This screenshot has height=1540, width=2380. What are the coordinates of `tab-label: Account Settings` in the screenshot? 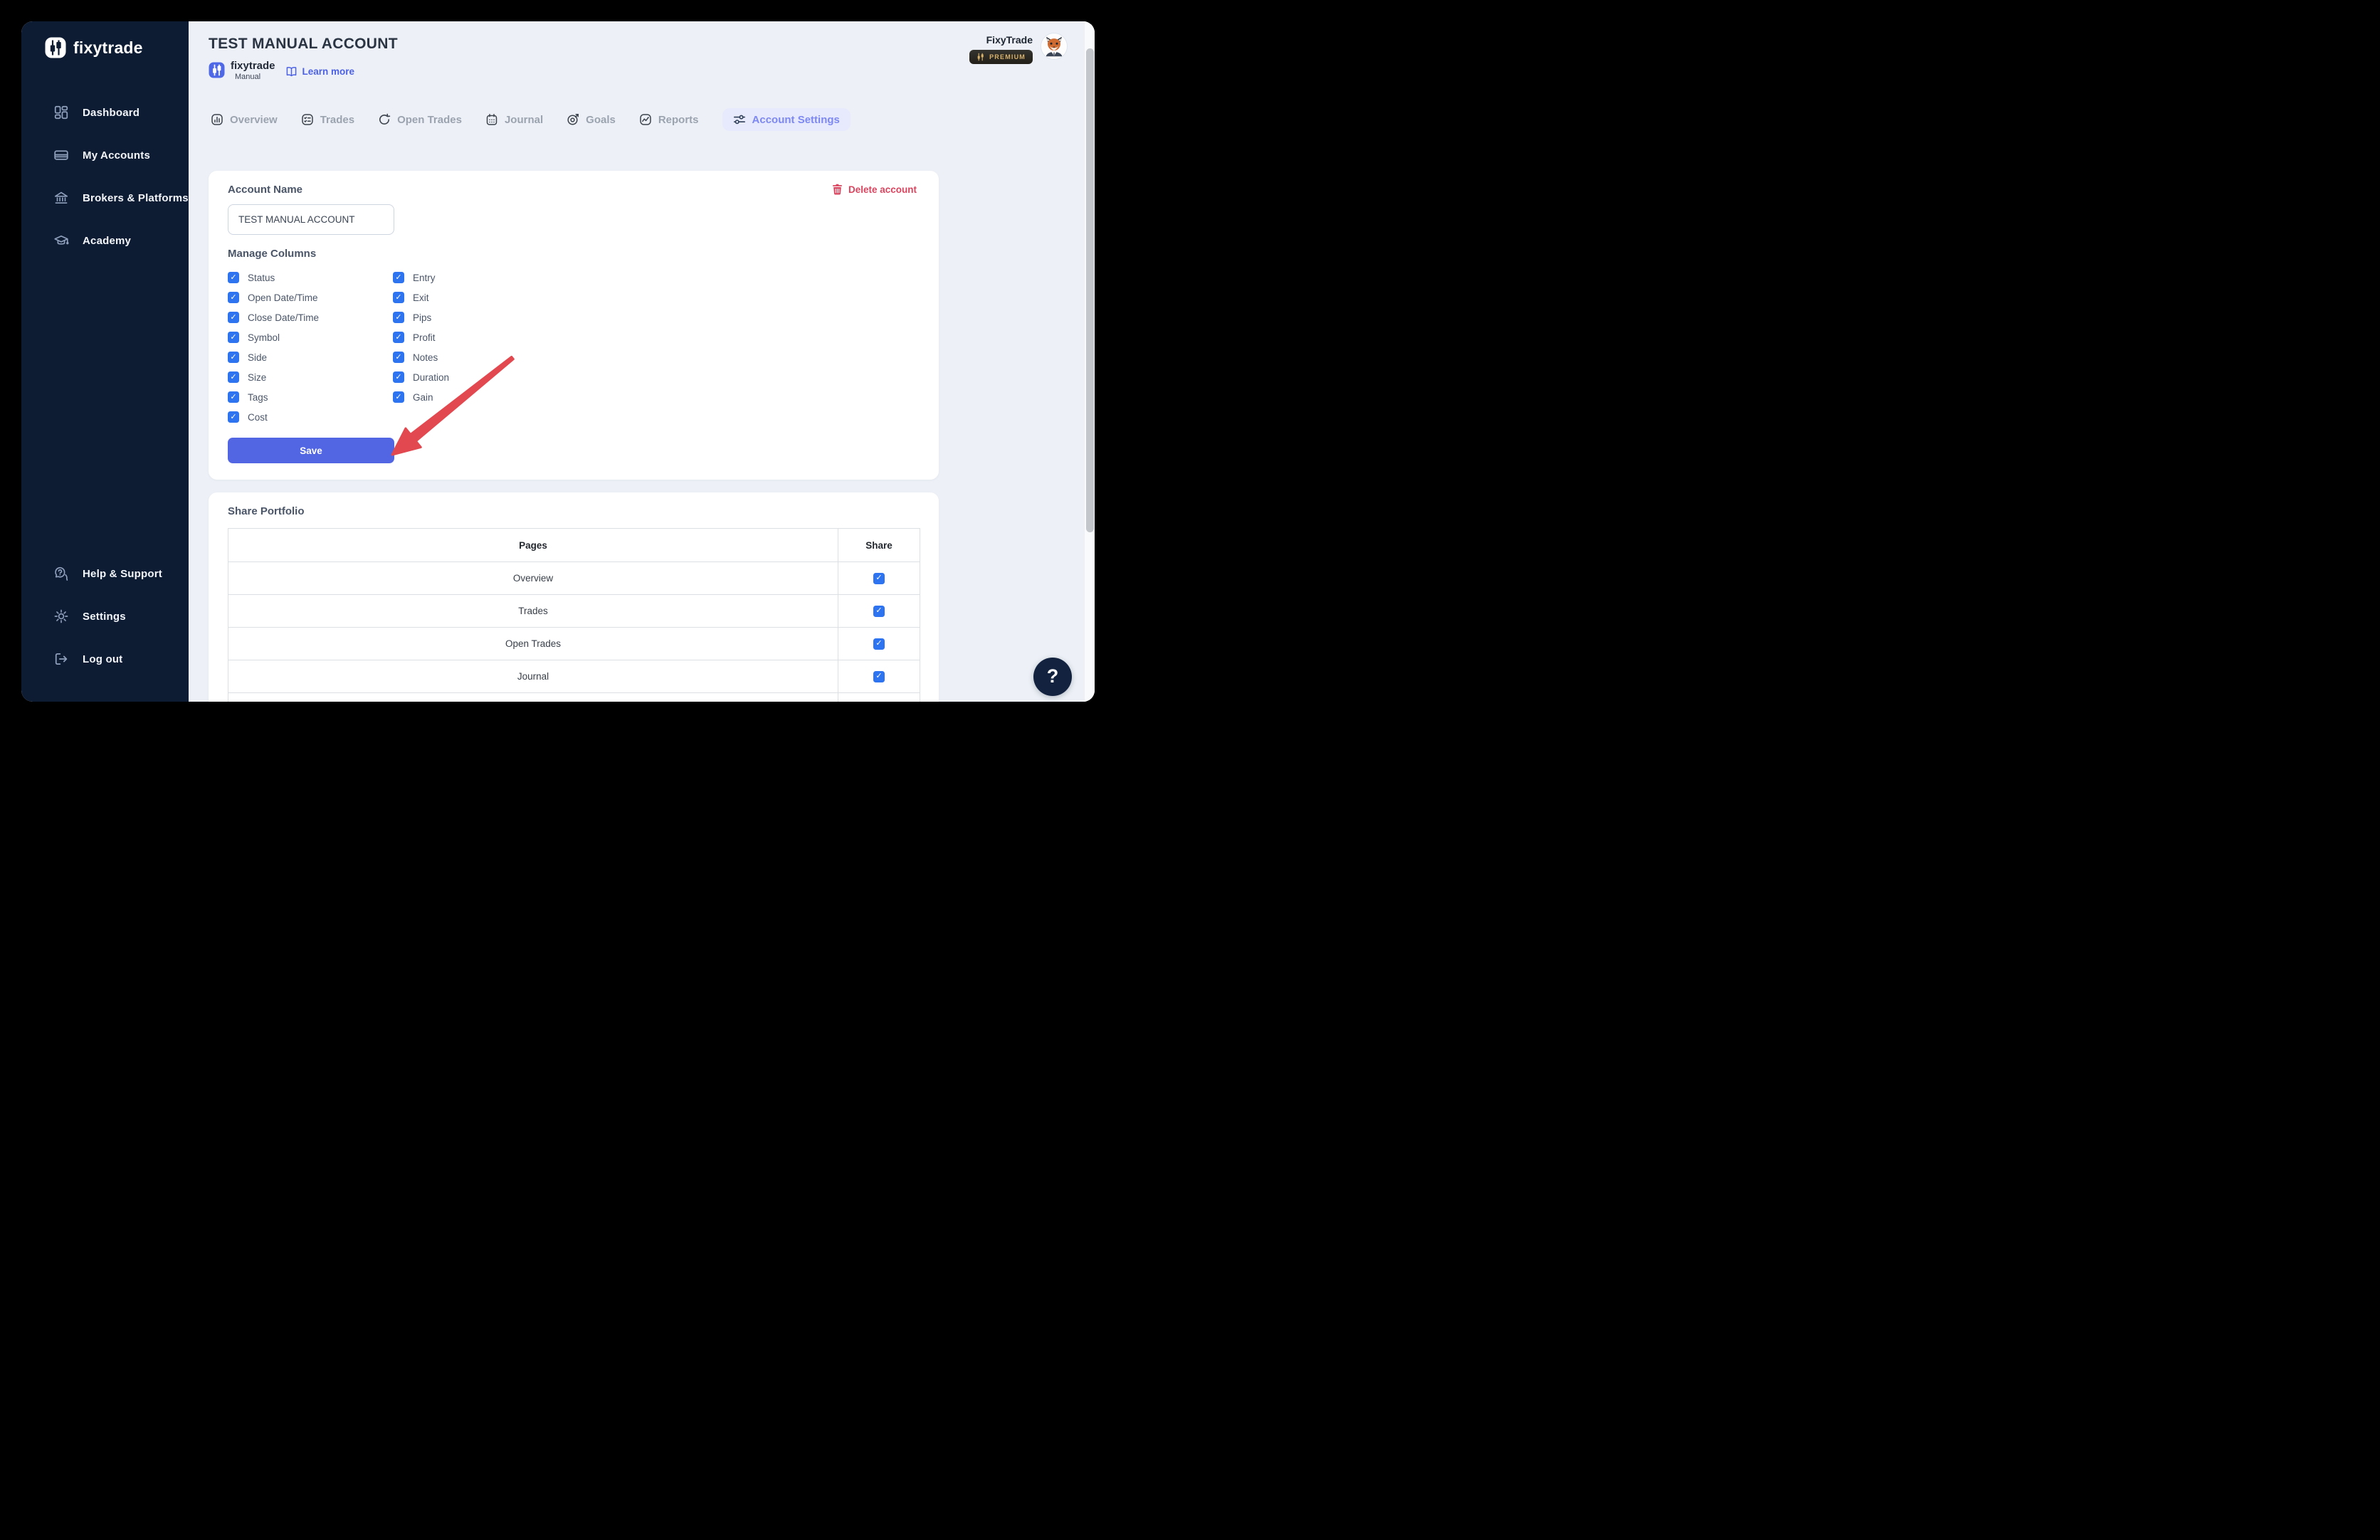 It's located at (796, 119).